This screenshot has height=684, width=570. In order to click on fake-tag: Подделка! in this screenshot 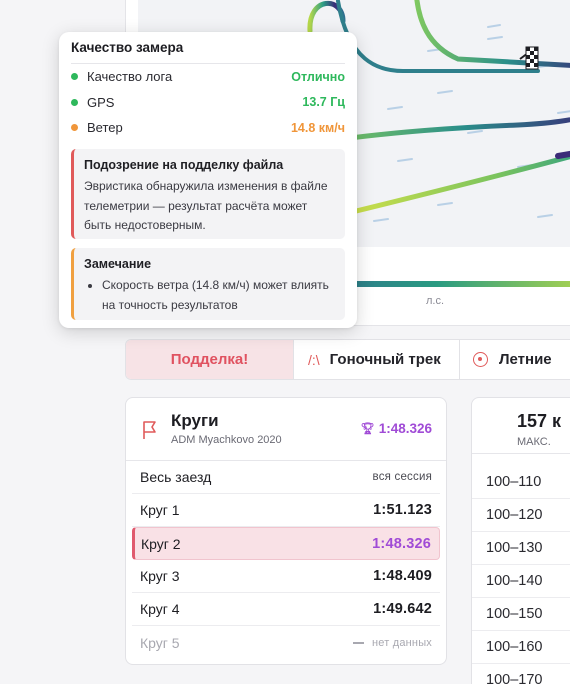, I will do `click(210, 359)`.